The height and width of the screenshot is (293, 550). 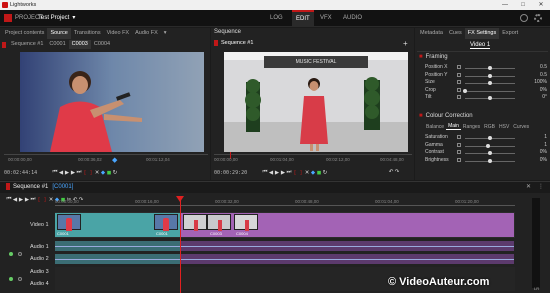 I want to click on fx-value: 0°, so click(x=544, y=97).